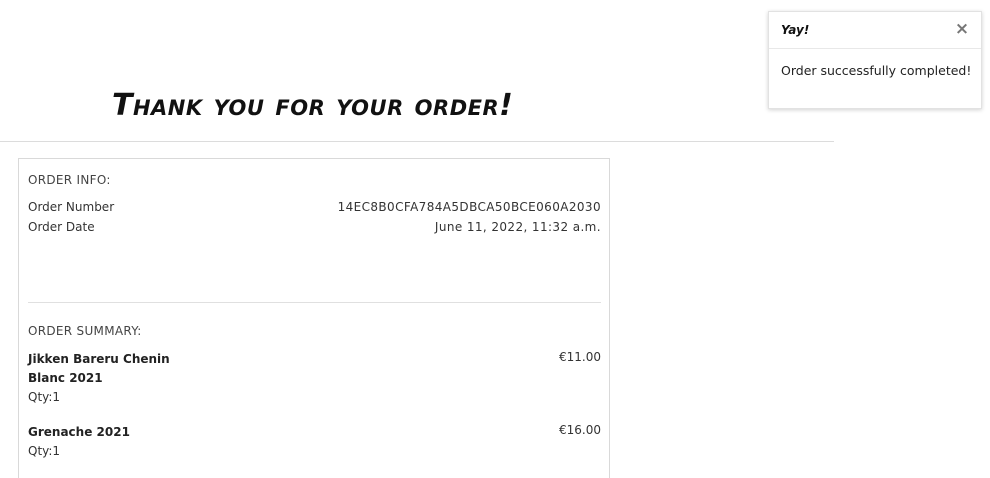 The height and width of the screenshot is (478, 990). I want to click on card-divider, so click(314, 302).